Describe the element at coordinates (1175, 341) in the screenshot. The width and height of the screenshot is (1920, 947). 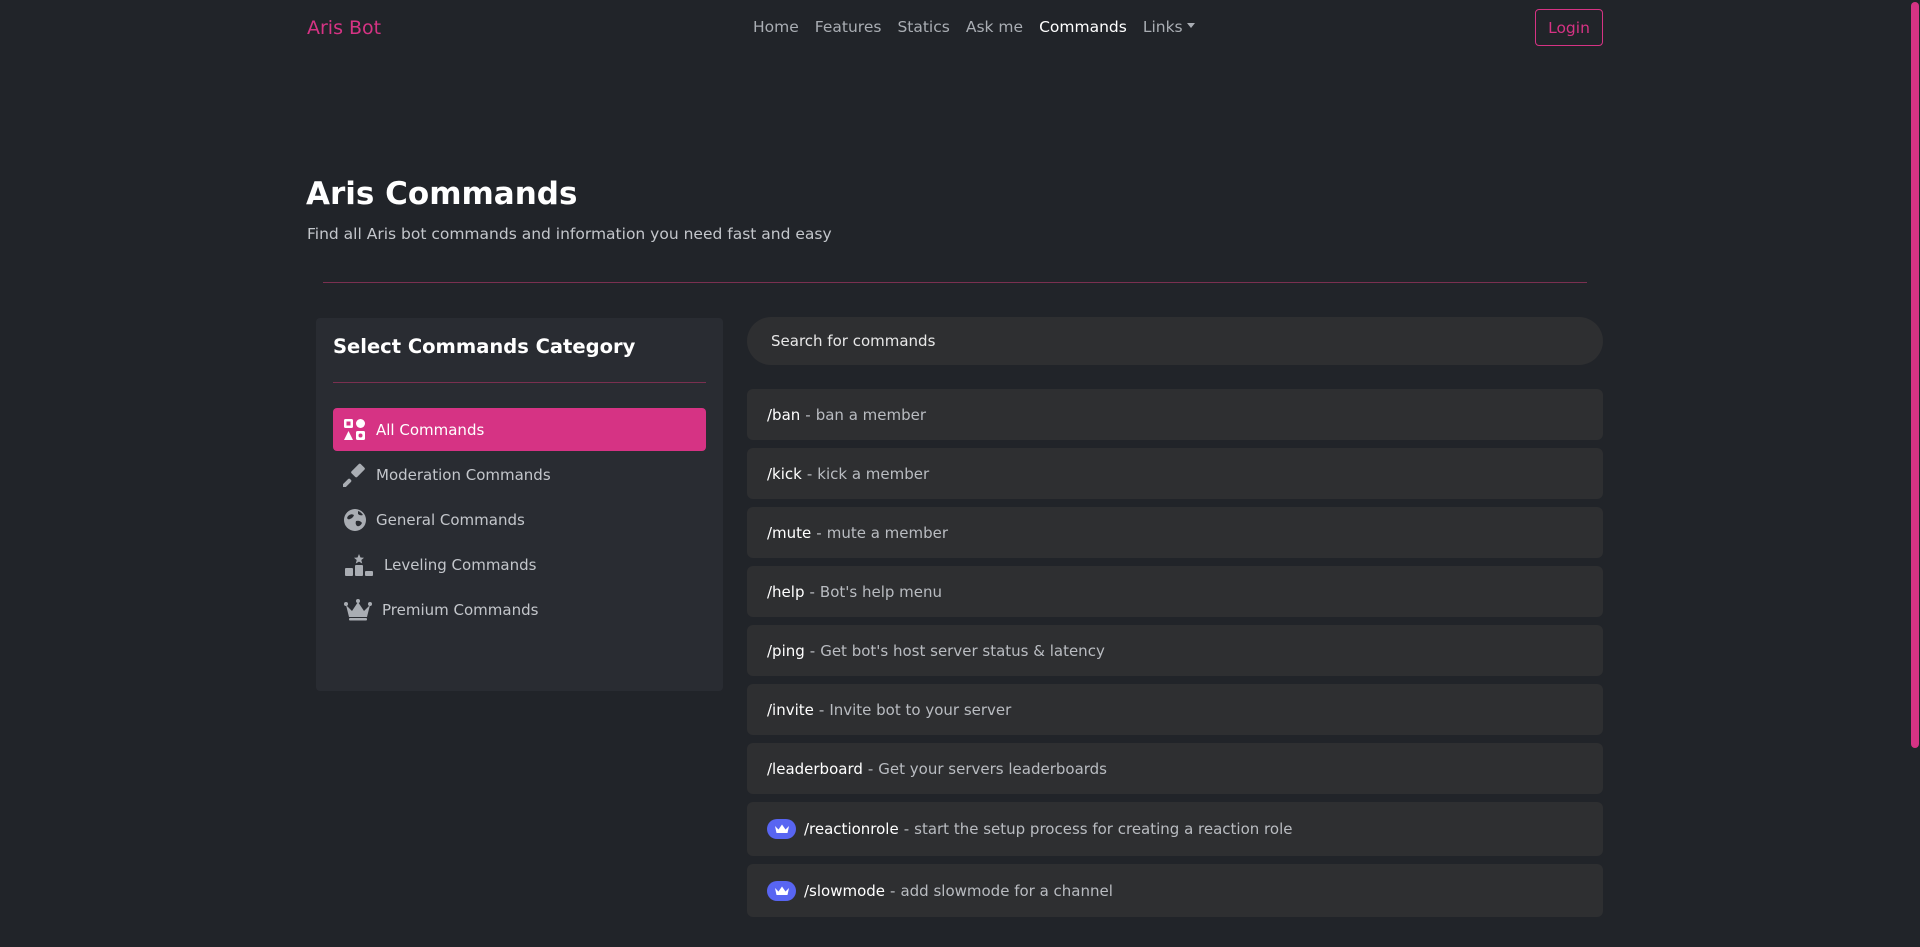
I see `command-search-input` at that location.